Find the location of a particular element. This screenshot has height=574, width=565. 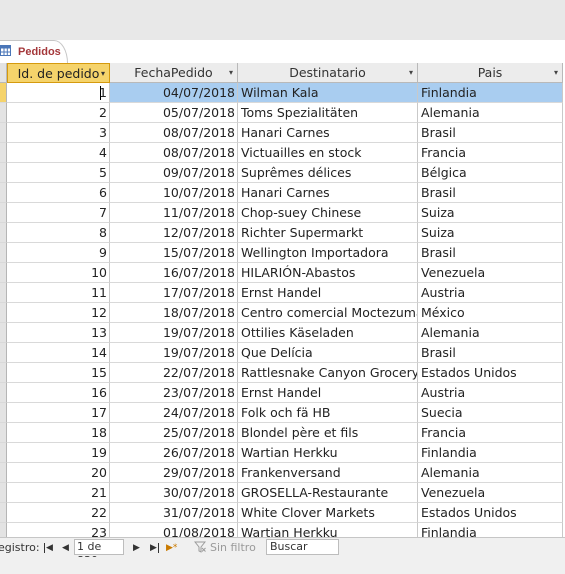

cell-fecha: 23/07/2018 is located at coordinates (174, 393).